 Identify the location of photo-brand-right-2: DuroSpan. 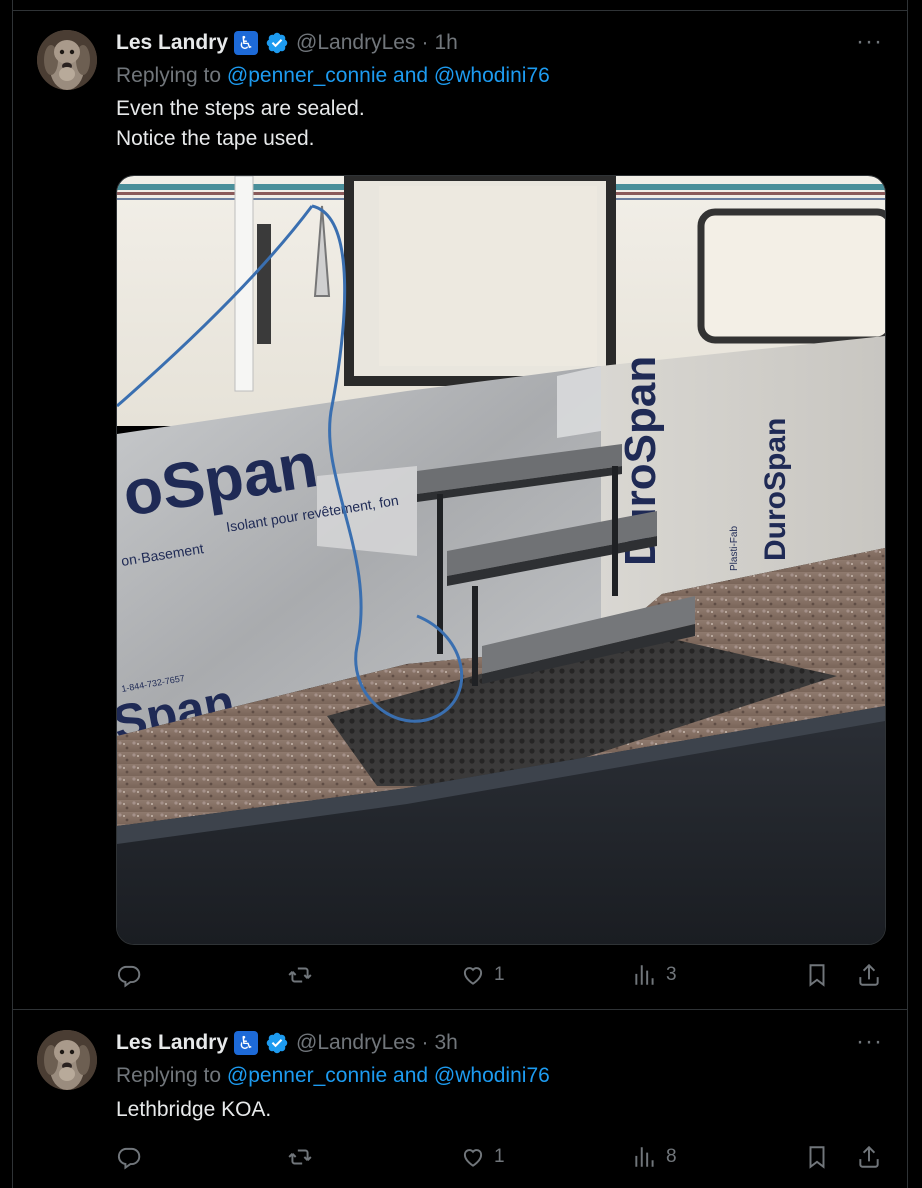
(775, 489).